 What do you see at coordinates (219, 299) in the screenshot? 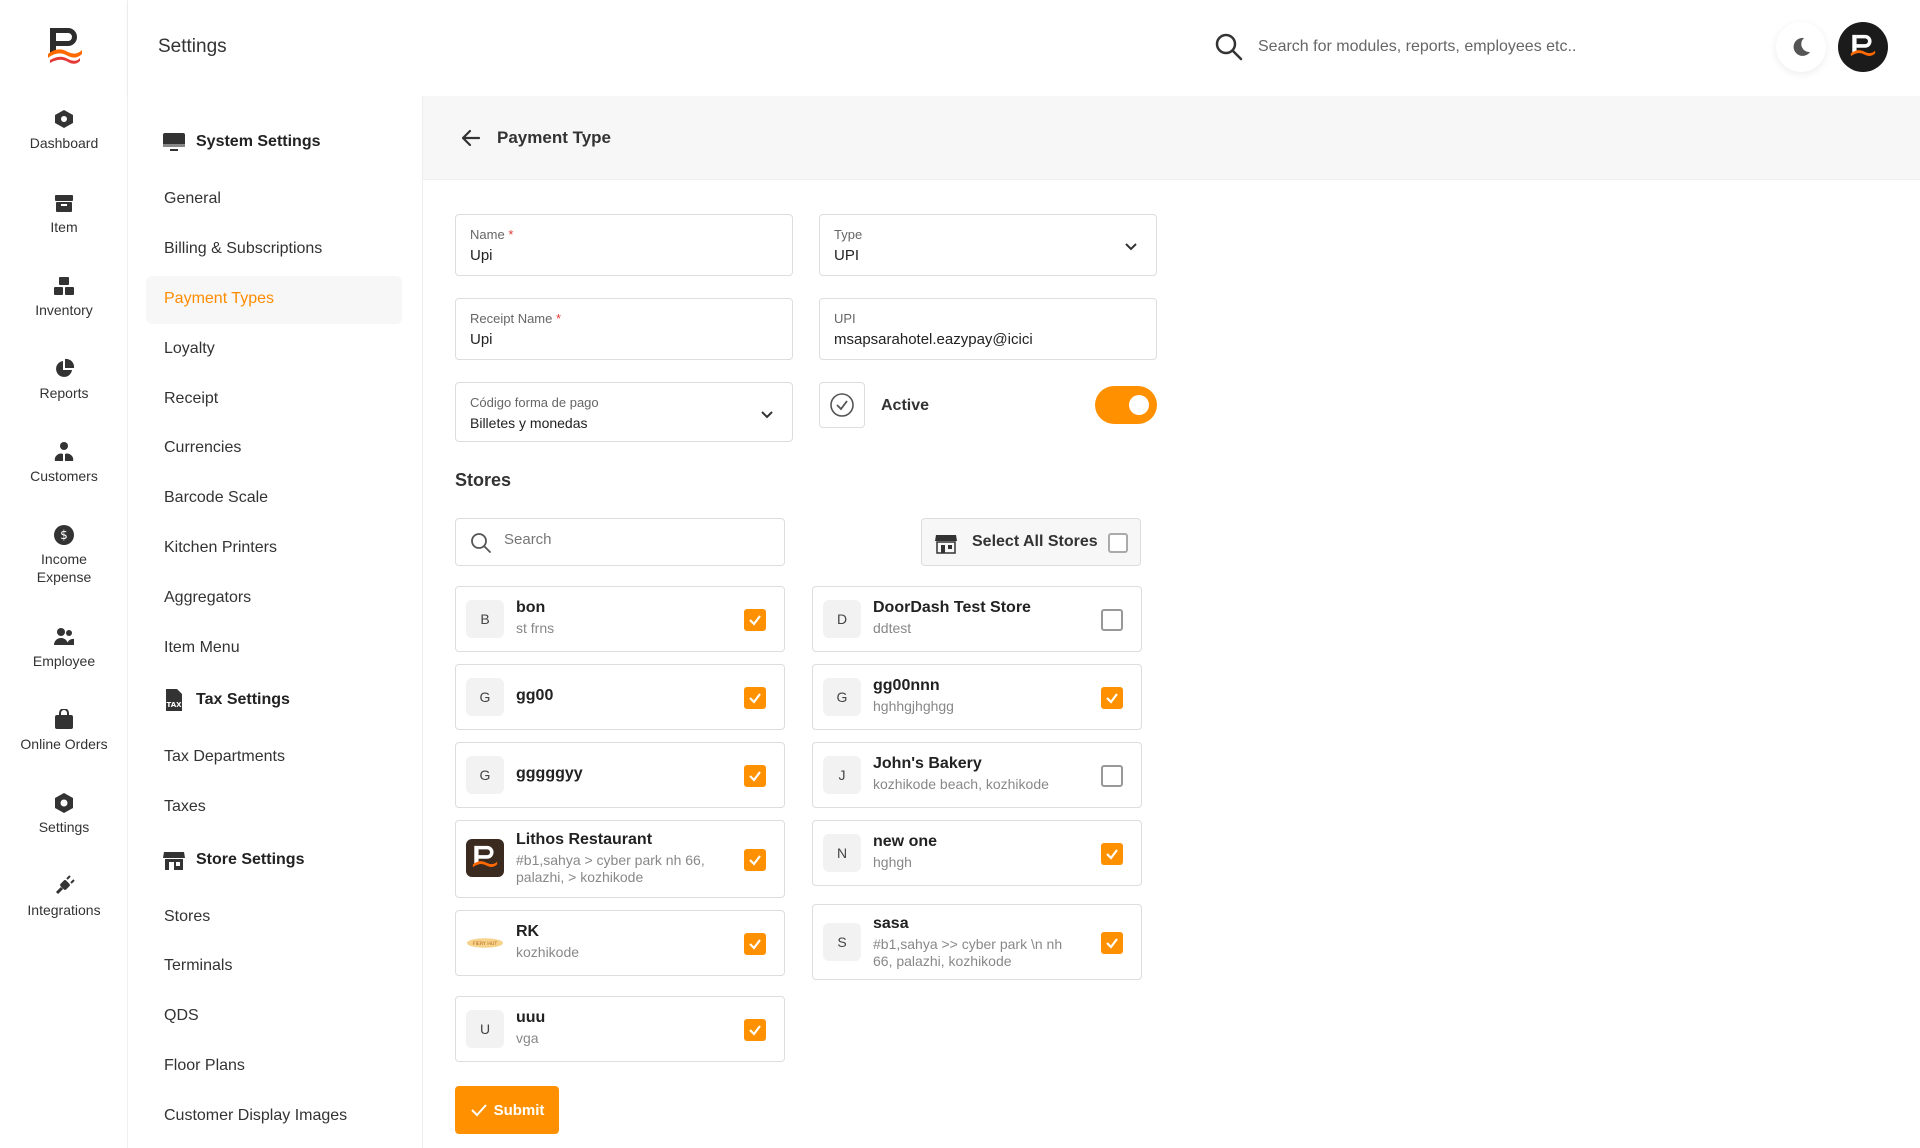
I see `sidebar-item-payment-types: Payment Types` at bounding box center [219, 299].